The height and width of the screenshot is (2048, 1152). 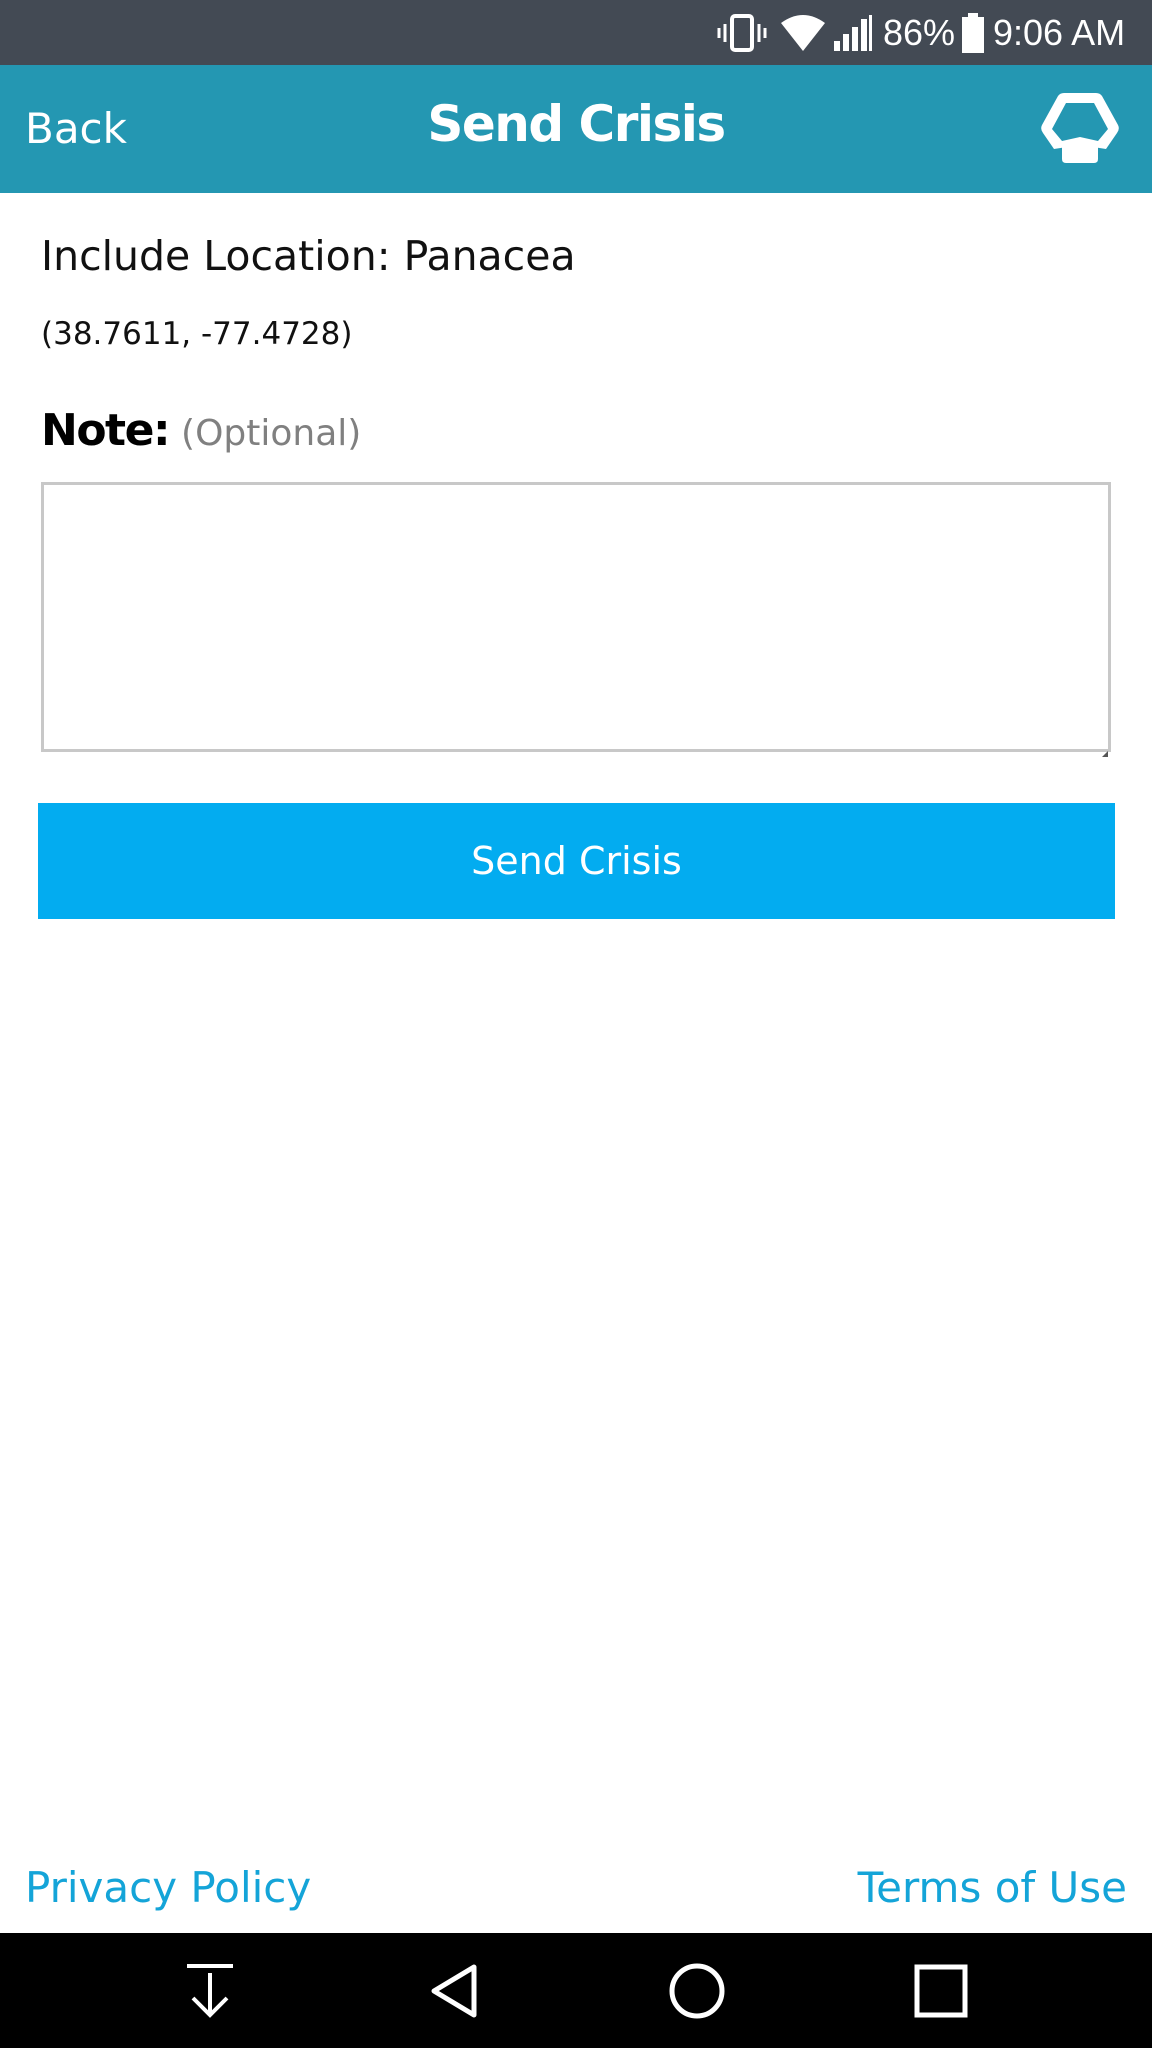 I want to click on notification-drawer-icon, so click(x=210, y=1990).